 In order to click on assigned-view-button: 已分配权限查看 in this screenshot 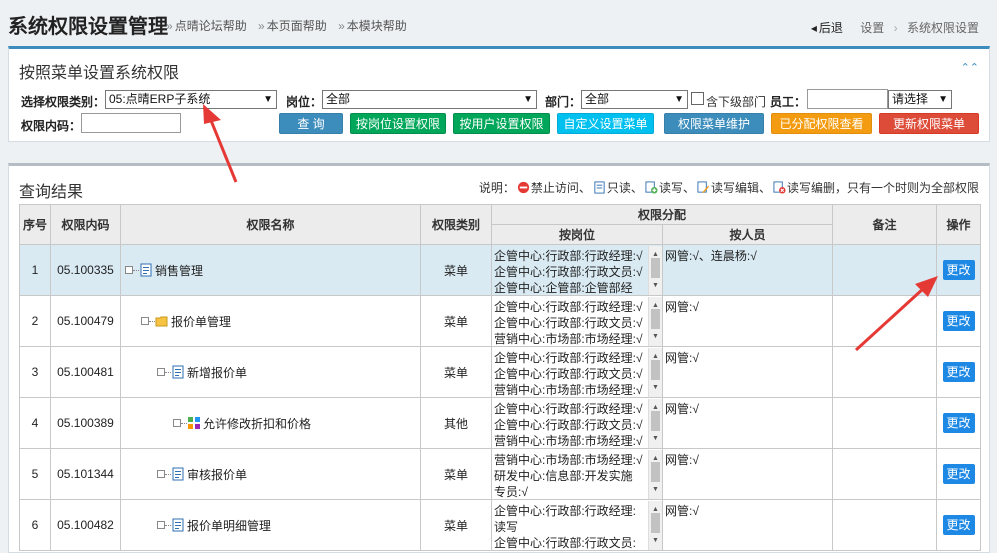, I will do `click(821, 123)`.